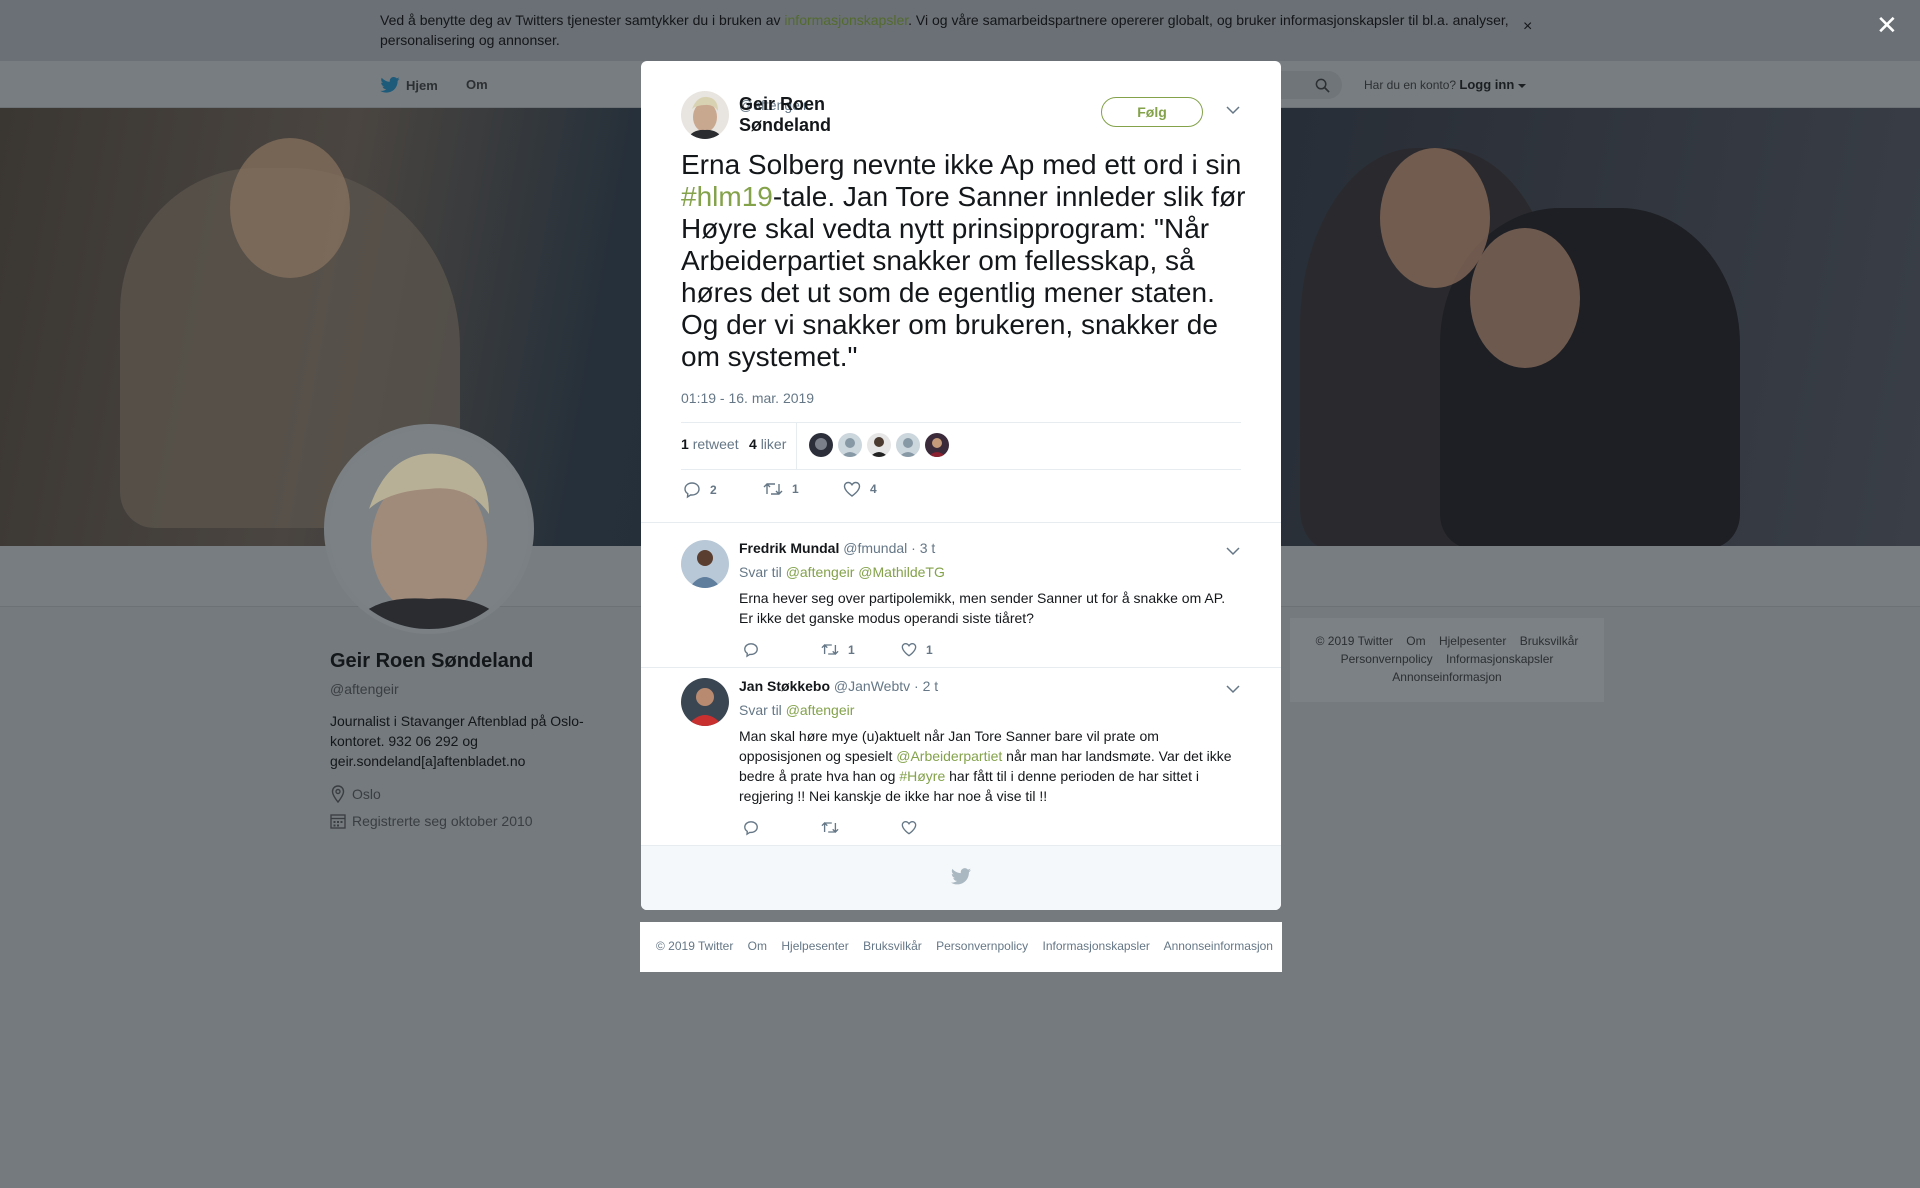  Describe the element at coordinates (757, 946) in the screenshot. I see `footer-about: Om` at that location.